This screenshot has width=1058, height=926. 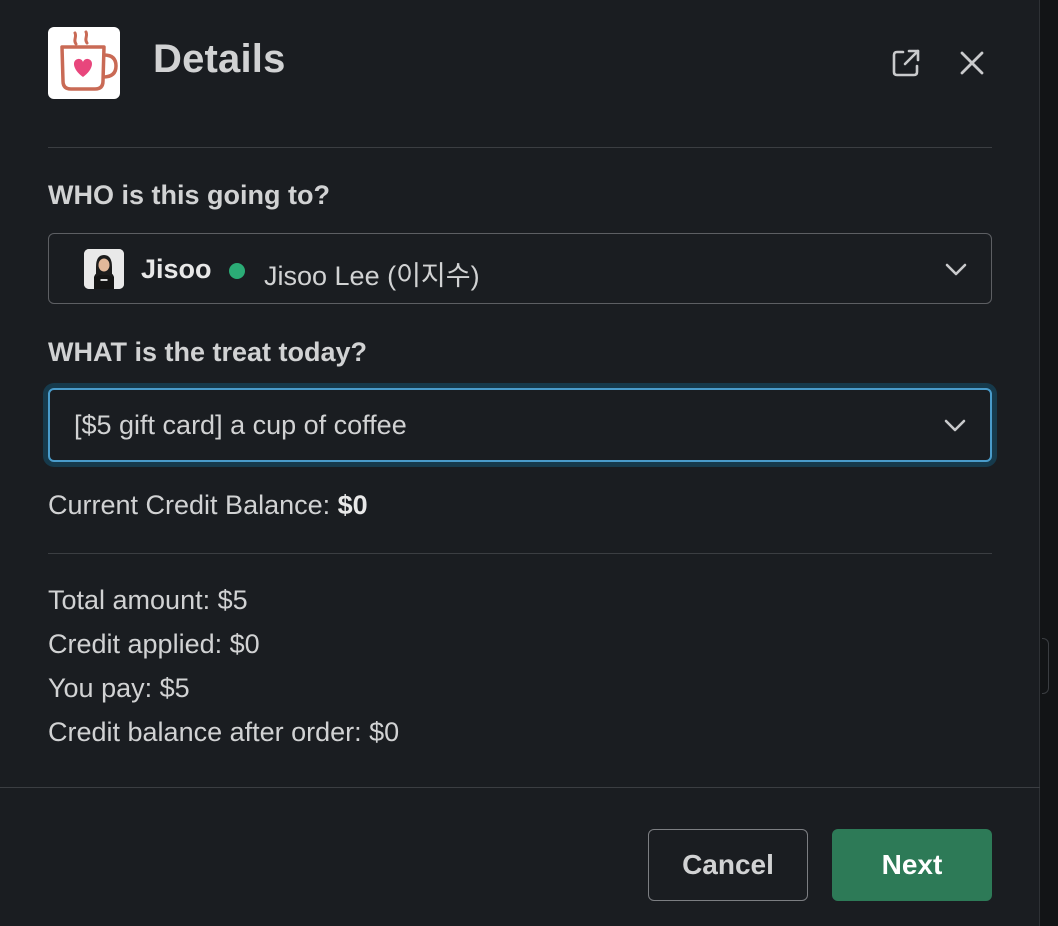 What do you see at coordinates (520, 553) in the screenshot?
I see `summary-divider` at bounding box center [520, 553].